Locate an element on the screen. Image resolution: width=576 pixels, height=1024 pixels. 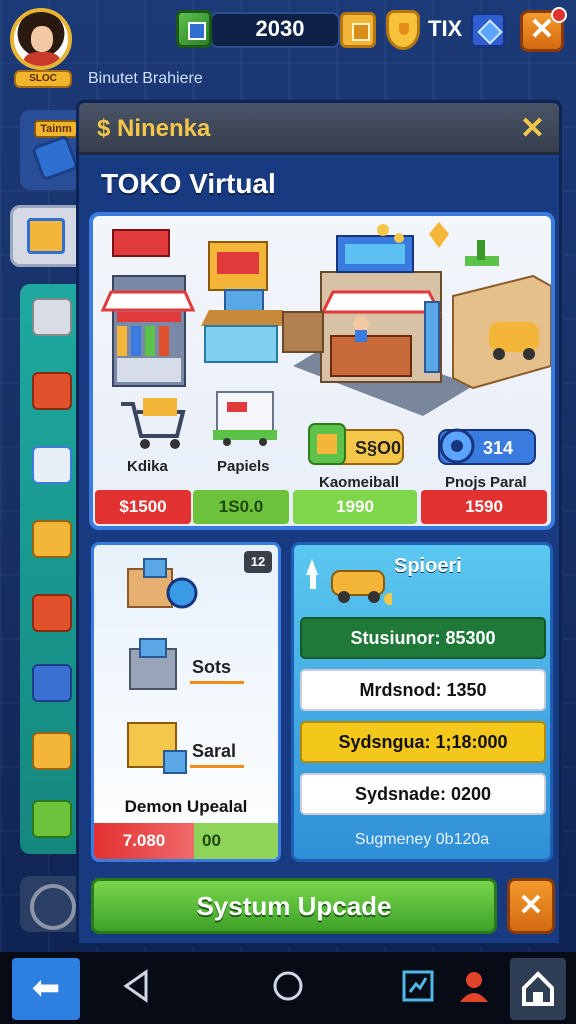
stat-bar: Sydsnade: 0200 is located at coordinates (423, 794).